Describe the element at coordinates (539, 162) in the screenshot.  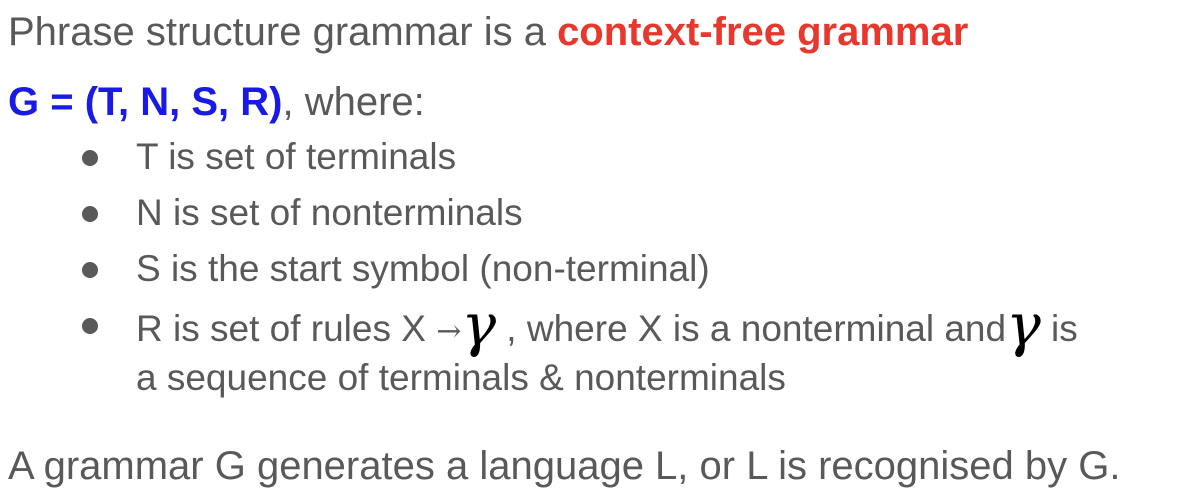
I see `list-item-terminals: T is set of terminals` at that location.